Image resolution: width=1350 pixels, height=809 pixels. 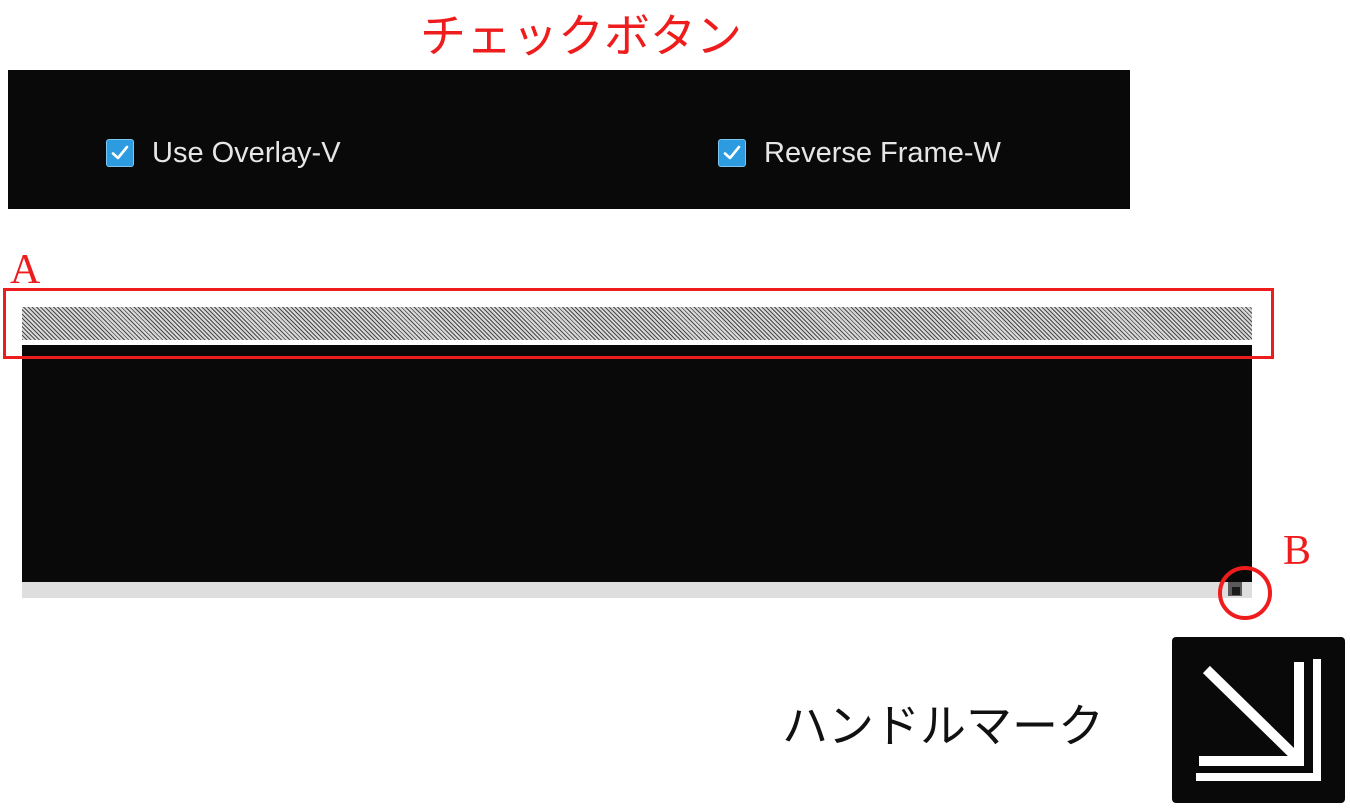 What do you see at coordinates (569, 139) in the screenshot?
I see `checkbox-panel: Use Overlay-V Reverse Frame-W` at bounding box center [569, 139].